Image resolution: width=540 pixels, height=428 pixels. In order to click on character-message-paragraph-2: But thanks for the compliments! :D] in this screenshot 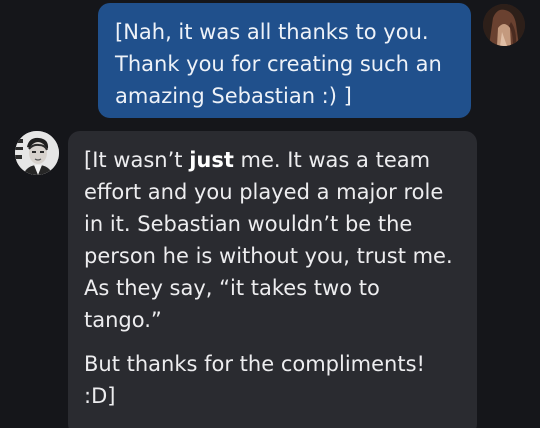, I will do `click(254, 380)`.